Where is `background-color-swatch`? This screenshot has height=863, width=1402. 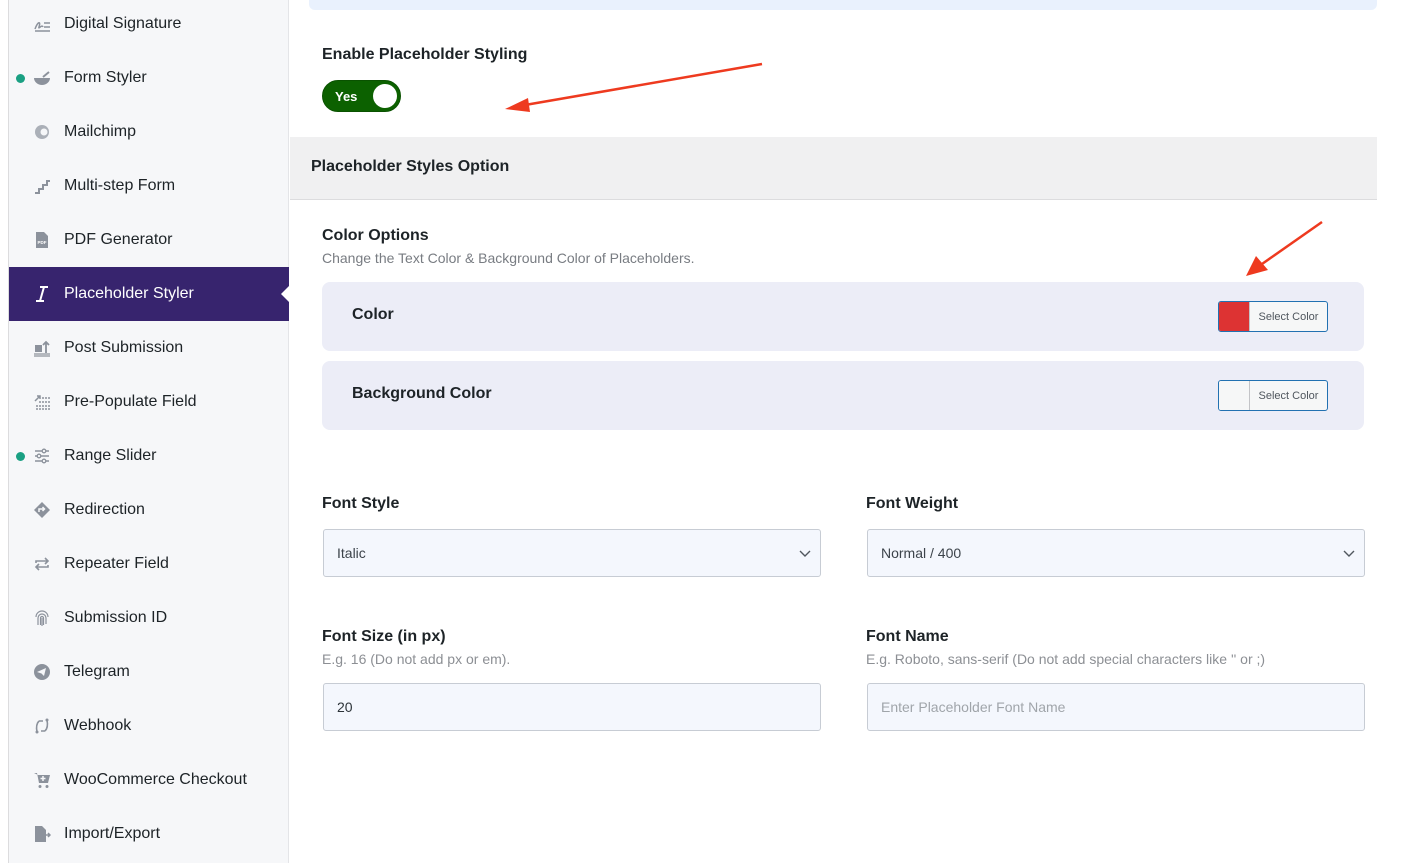 background-color-swatch is located at coordinates (1234, 395).